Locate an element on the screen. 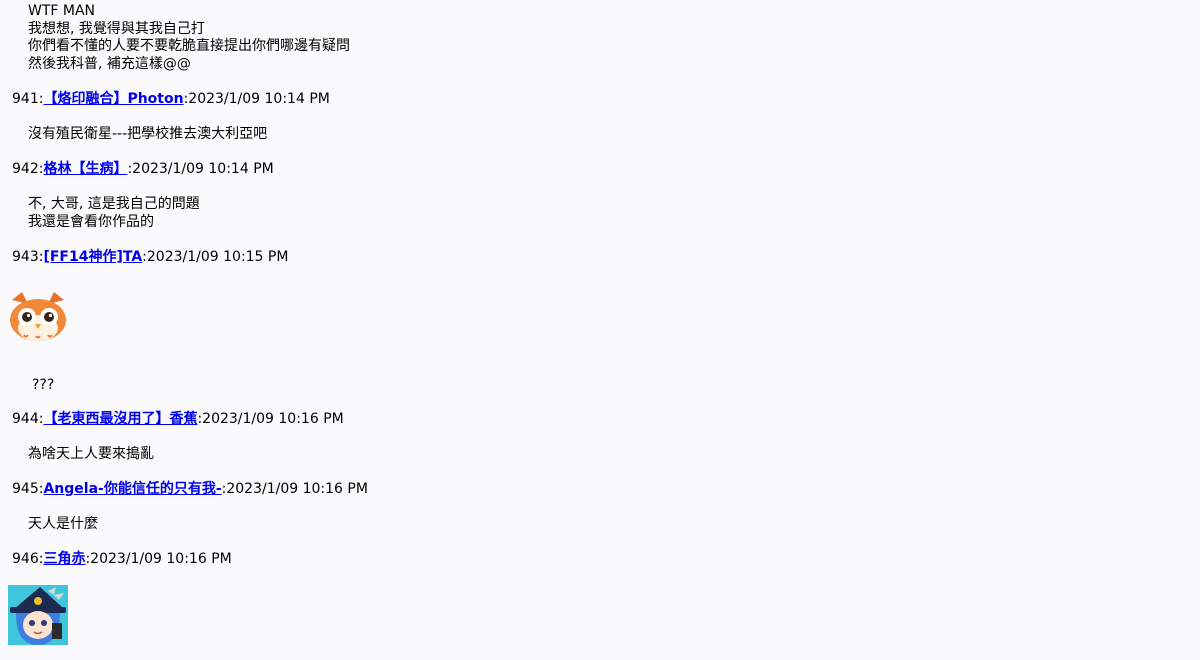 The width and height of the screenshot is (1200, 660). post-body: 不, 大哥, 這是我自己的問題 is located at coordinates (114, 204).